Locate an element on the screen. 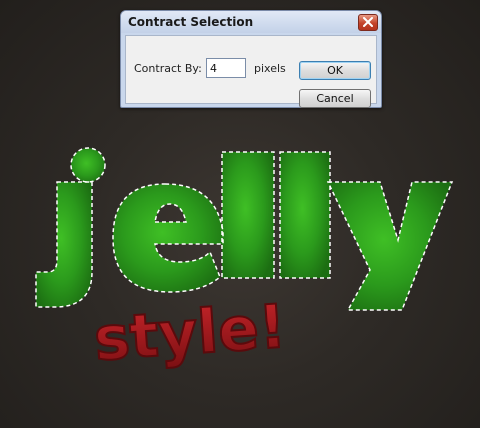 The image size is (480, 428). jelly-letter-e is located at coordinates (168, 238).